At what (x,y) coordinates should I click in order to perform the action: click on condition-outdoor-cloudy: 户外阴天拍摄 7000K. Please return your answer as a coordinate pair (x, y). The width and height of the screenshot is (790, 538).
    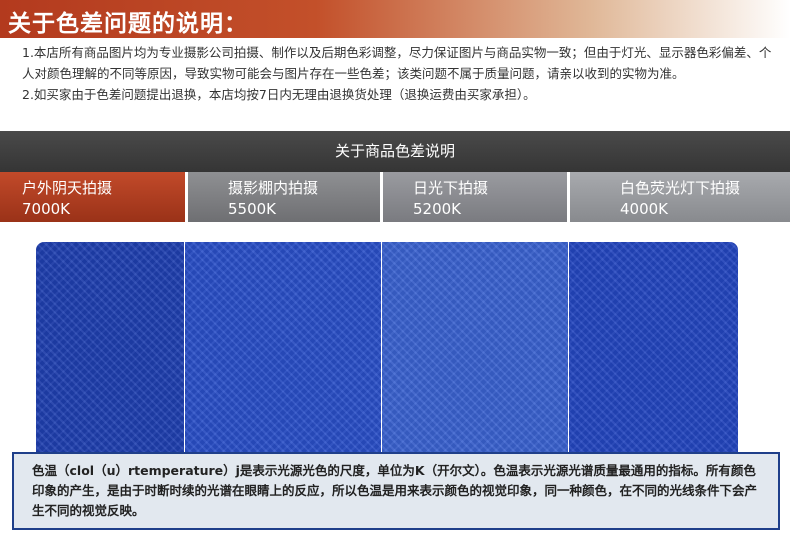
    Looking at the image, I should click on (92, 197).